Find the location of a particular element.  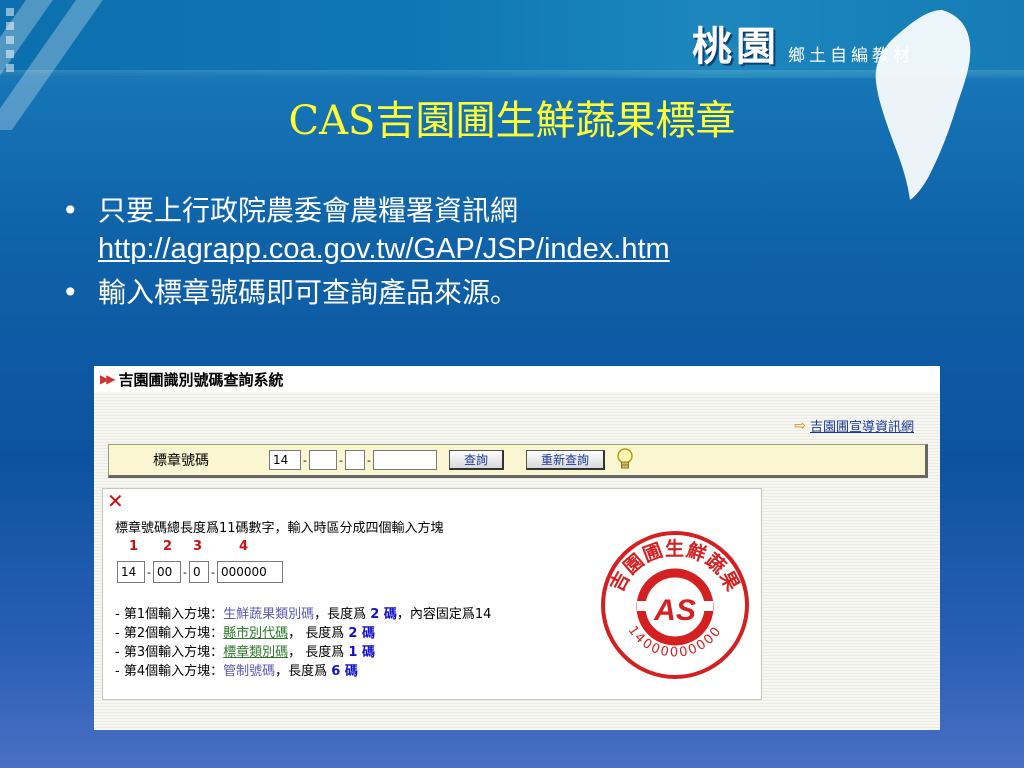

promo-link-row: ⇨ 吉園圃宣導資訊網 is located at coordinates (854, 426).